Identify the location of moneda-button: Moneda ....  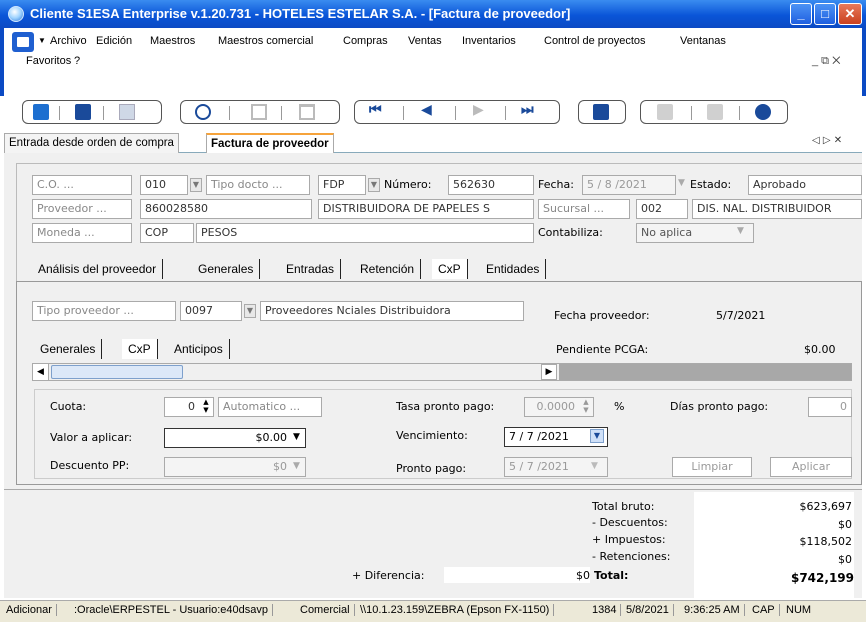
(82, 233).